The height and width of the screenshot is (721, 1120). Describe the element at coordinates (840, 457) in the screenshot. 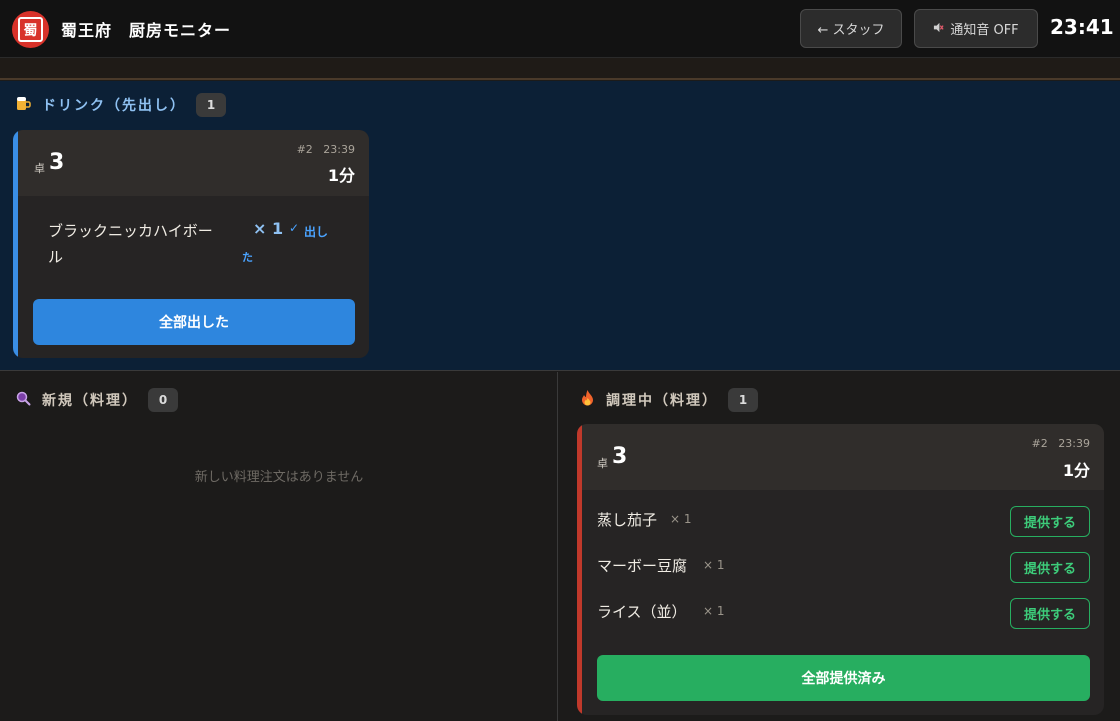

I see `cooking-card-header` at that location.